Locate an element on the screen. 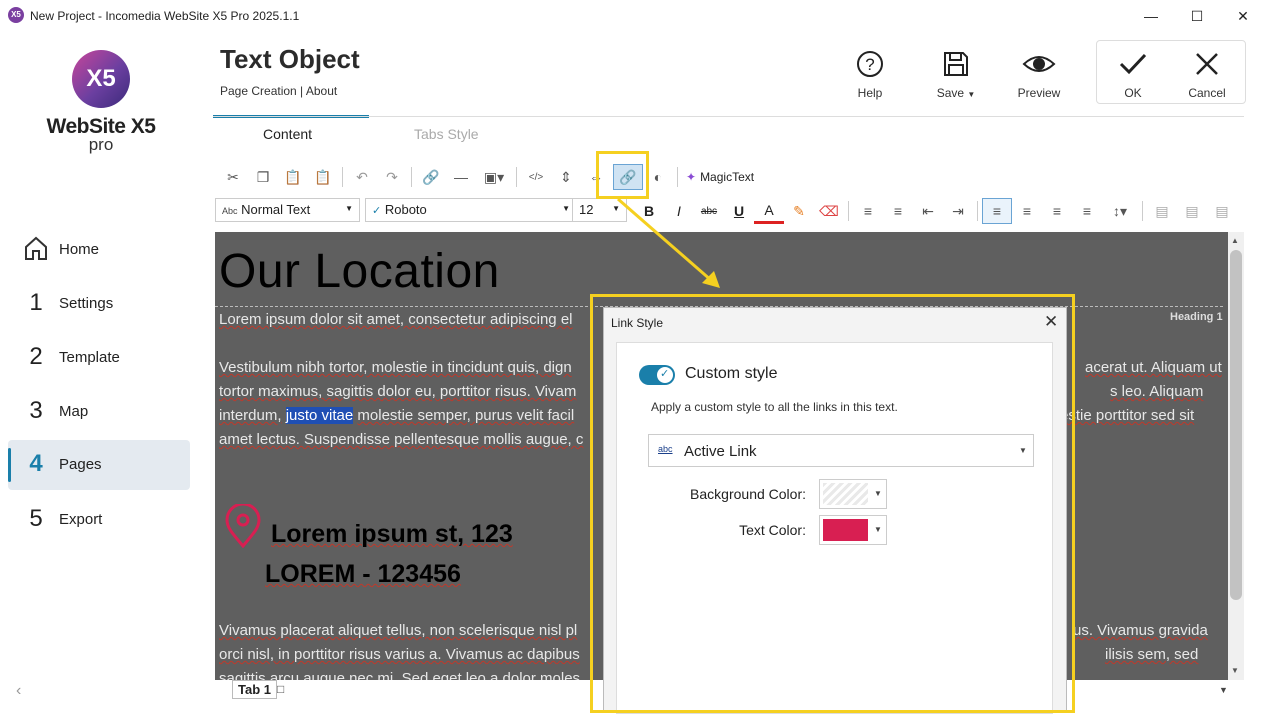 The image size is (1266, 714). vertical-space-icon: ⇕ is located at coordinates (566, 177).